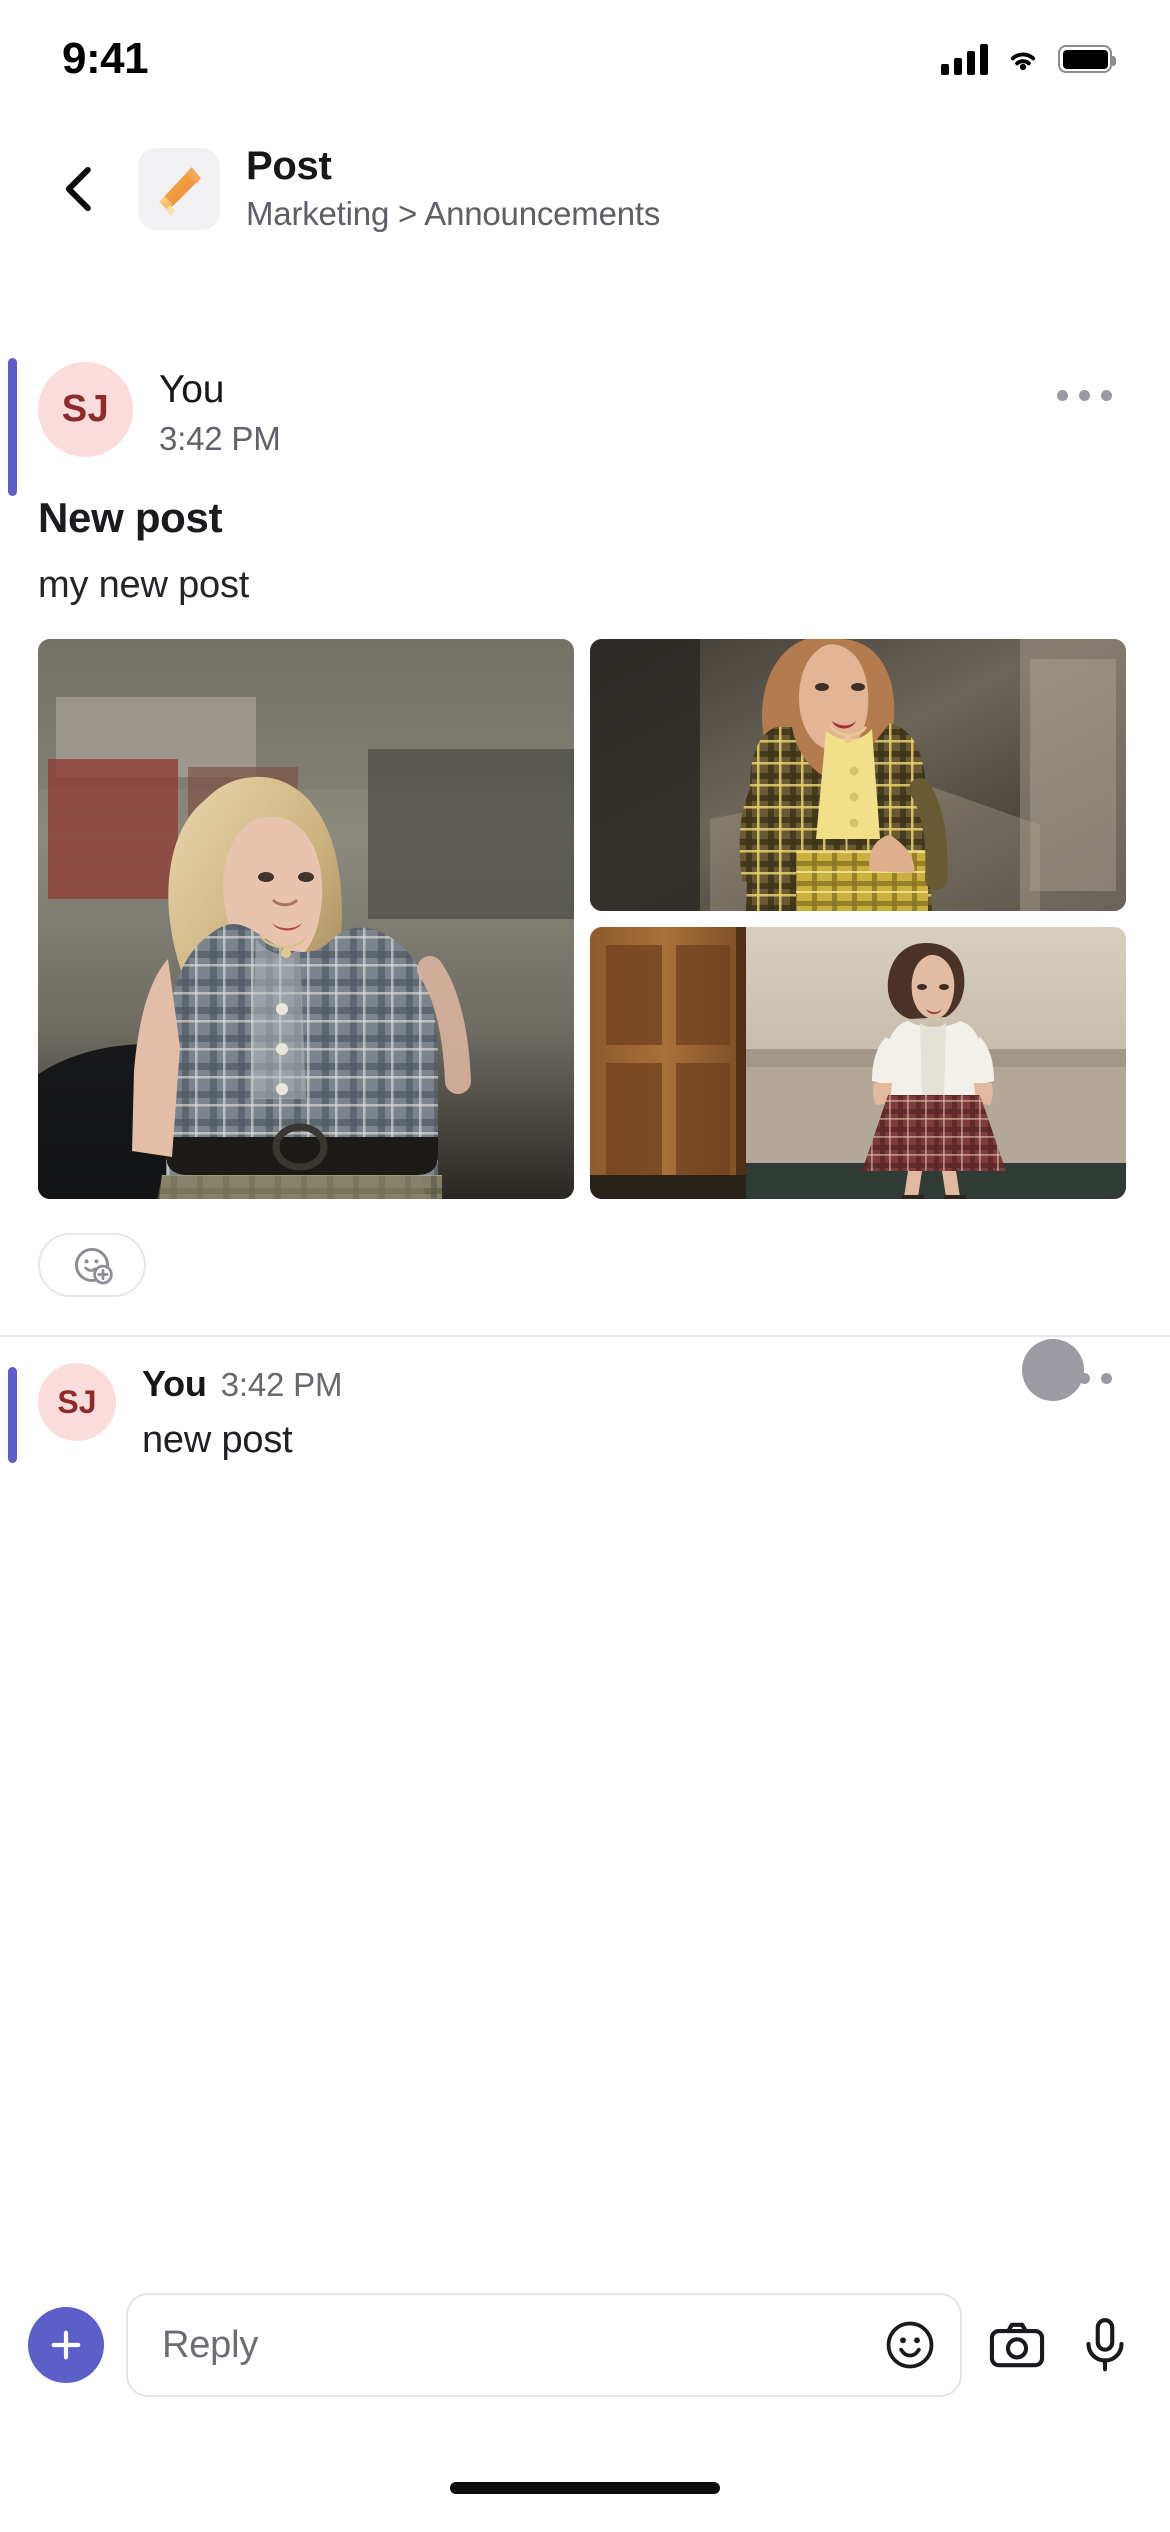  Describe the element at coordinates (585, 48) in the screenshot. I see `status-bar: 9:41` at that location.